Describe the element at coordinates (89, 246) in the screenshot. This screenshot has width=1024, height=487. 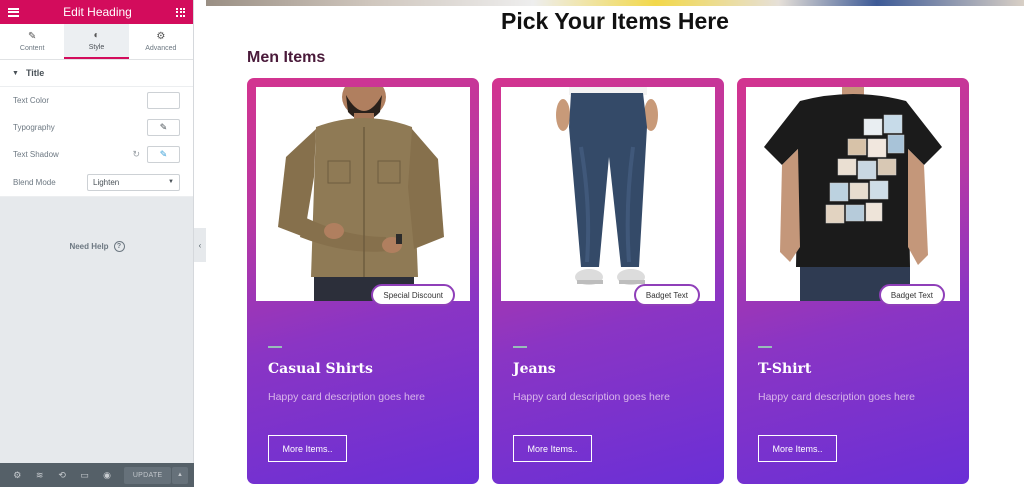
I see `need-help-label: Need Help` at that location.